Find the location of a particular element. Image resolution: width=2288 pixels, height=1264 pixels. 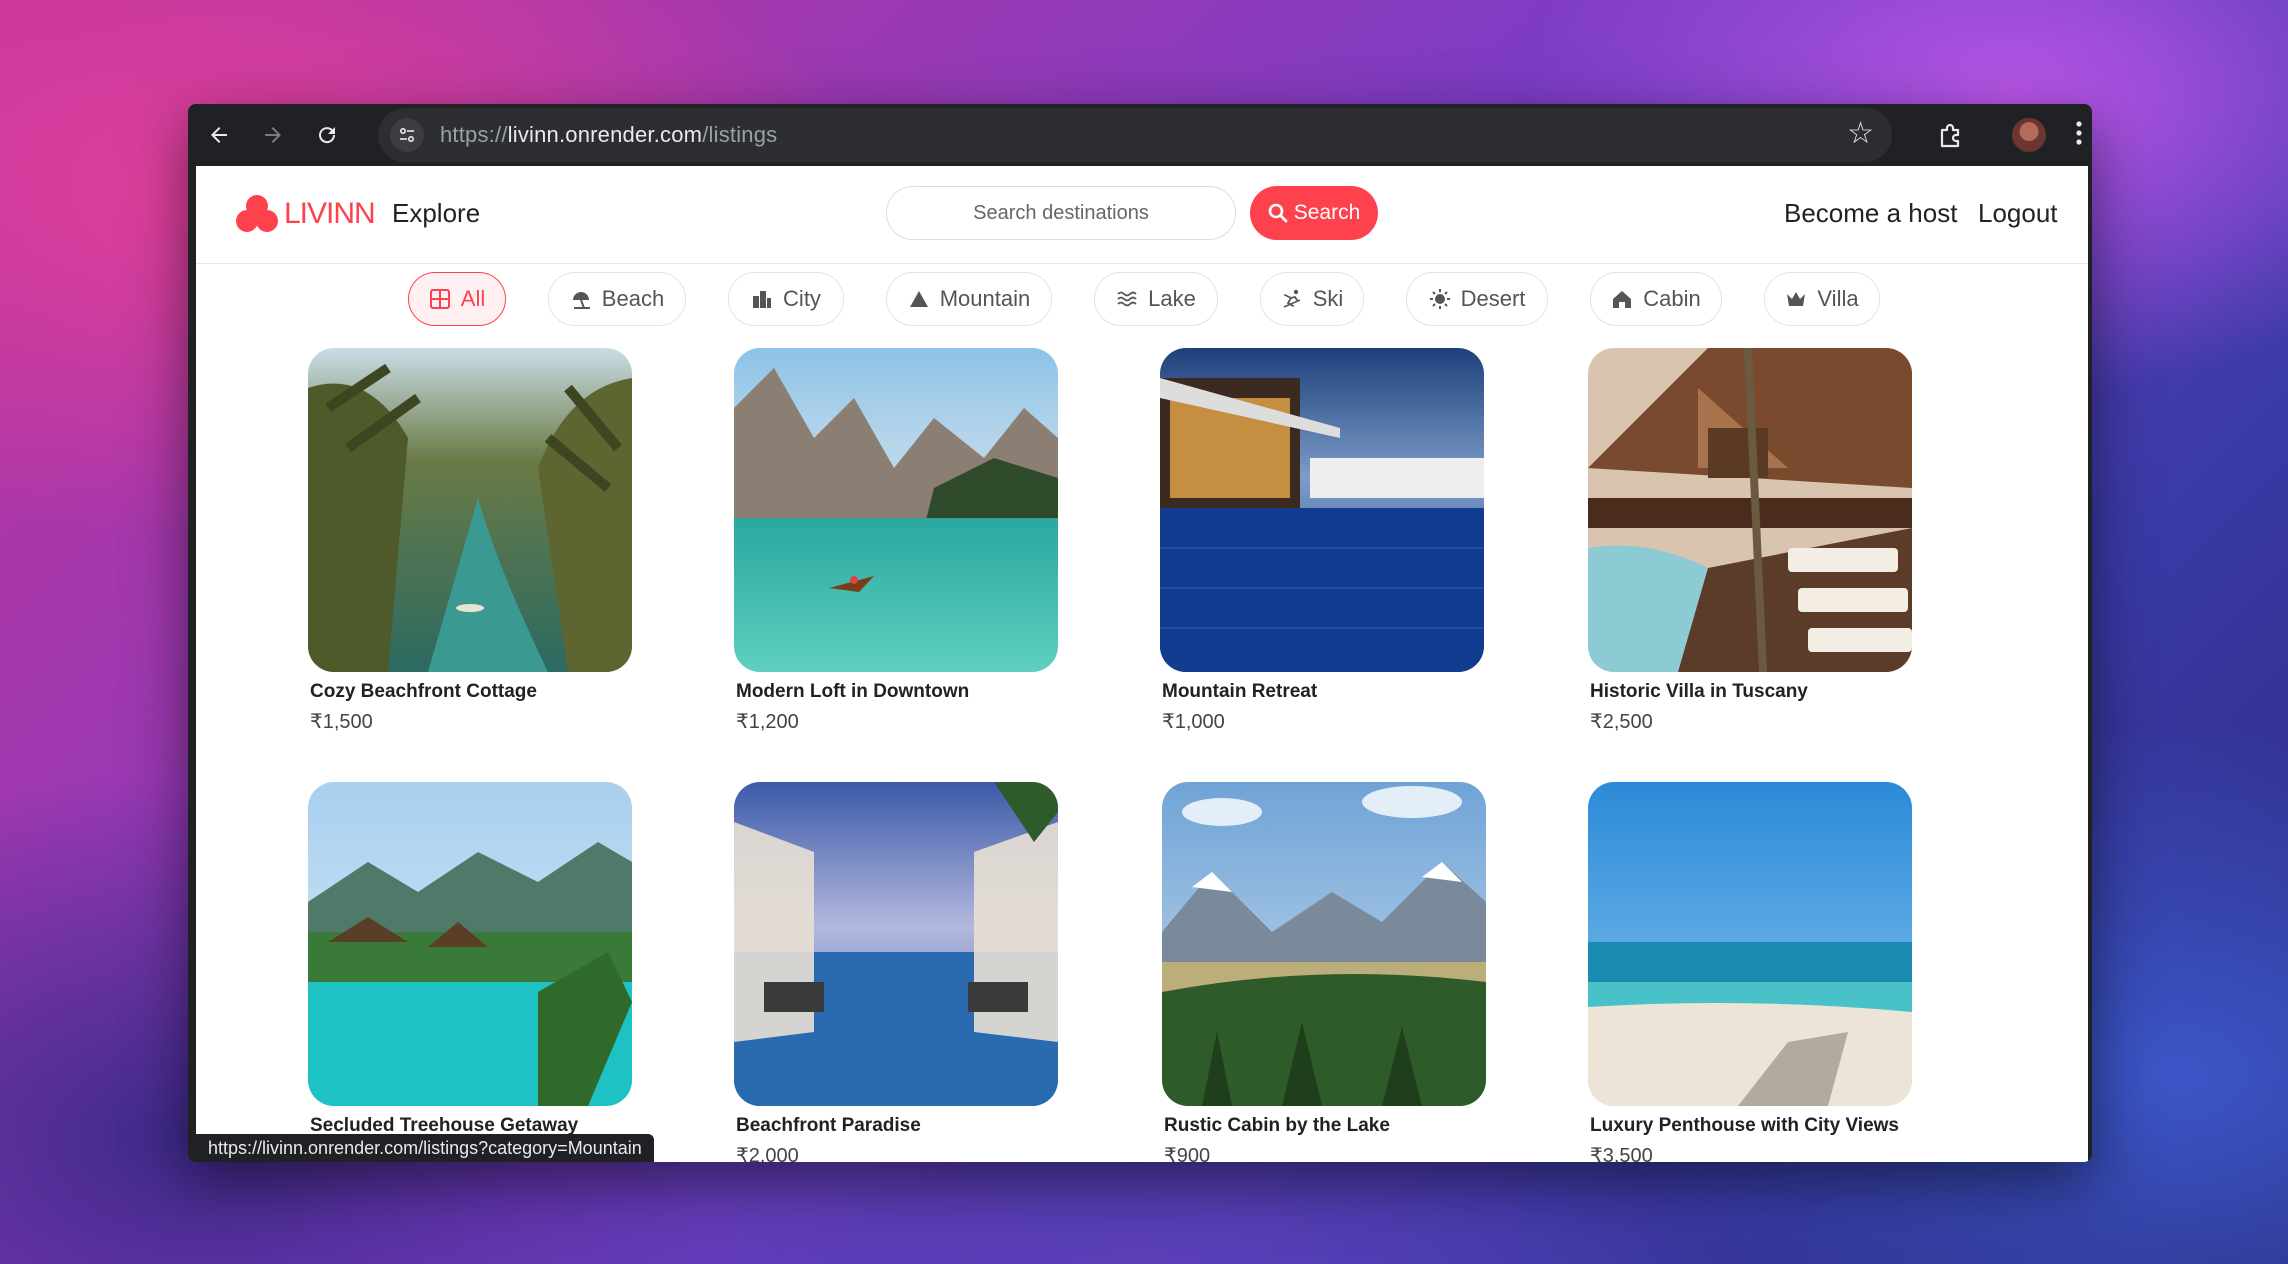

filter-all: All is located at coordinates (457, 299).